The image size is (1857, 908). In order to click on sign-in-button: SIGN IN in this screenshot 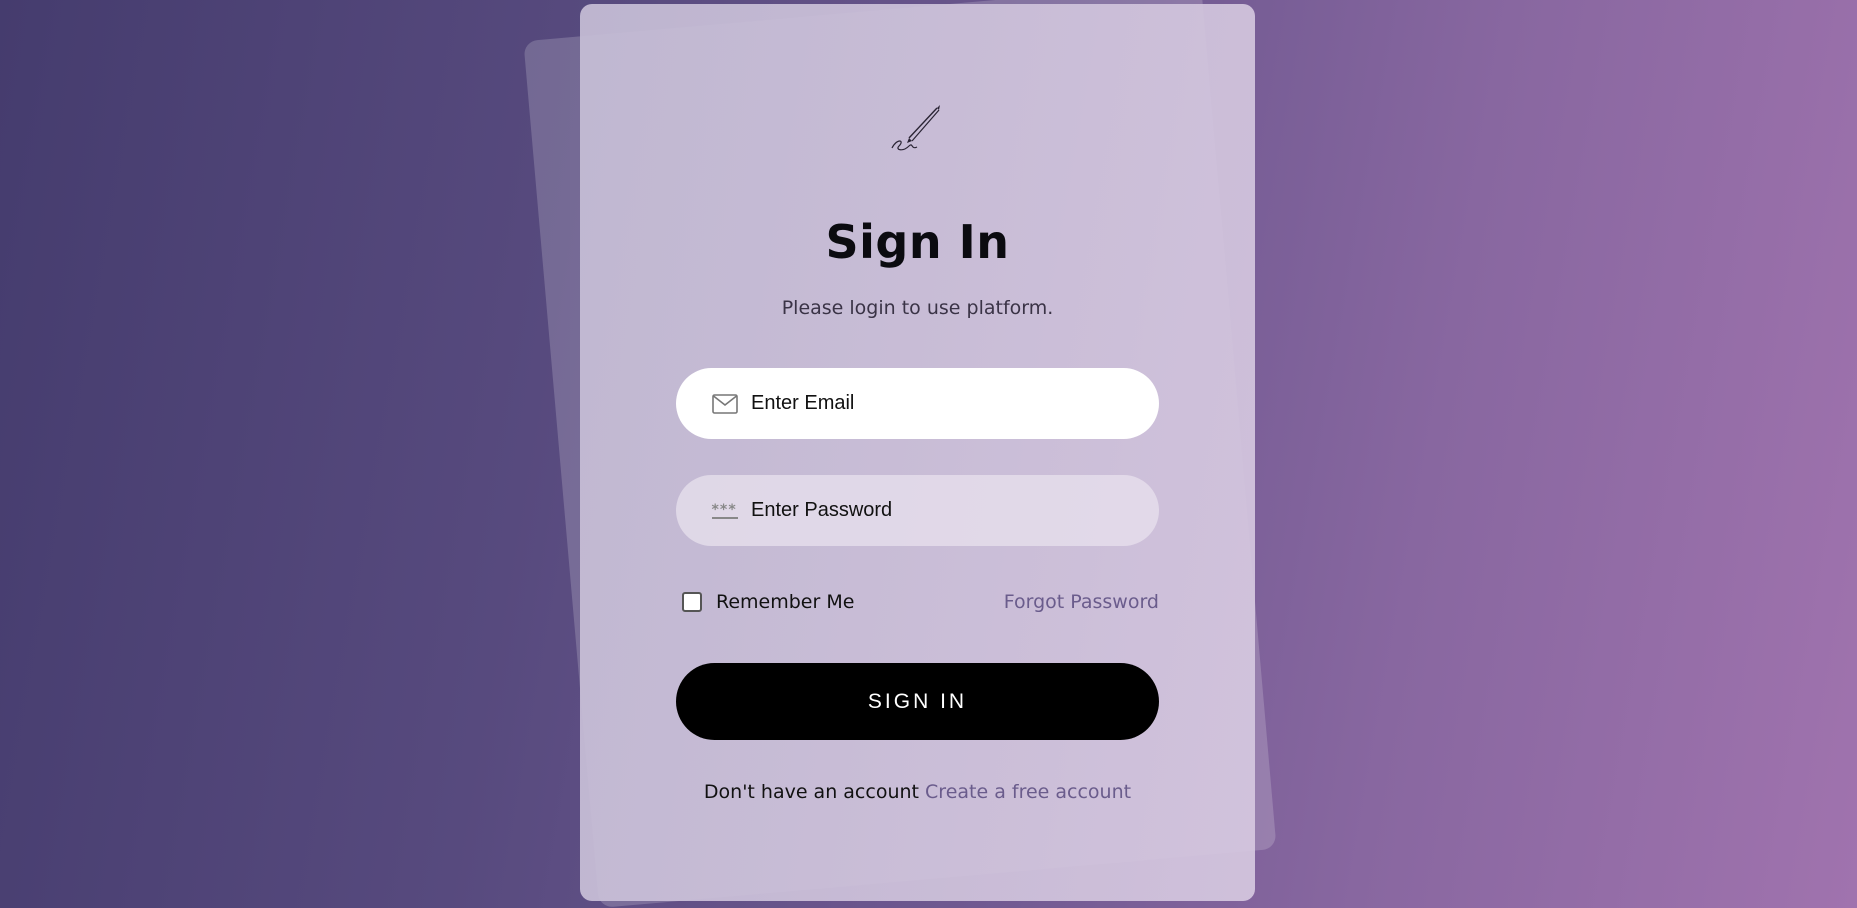, I will do `click(917, 701)`.